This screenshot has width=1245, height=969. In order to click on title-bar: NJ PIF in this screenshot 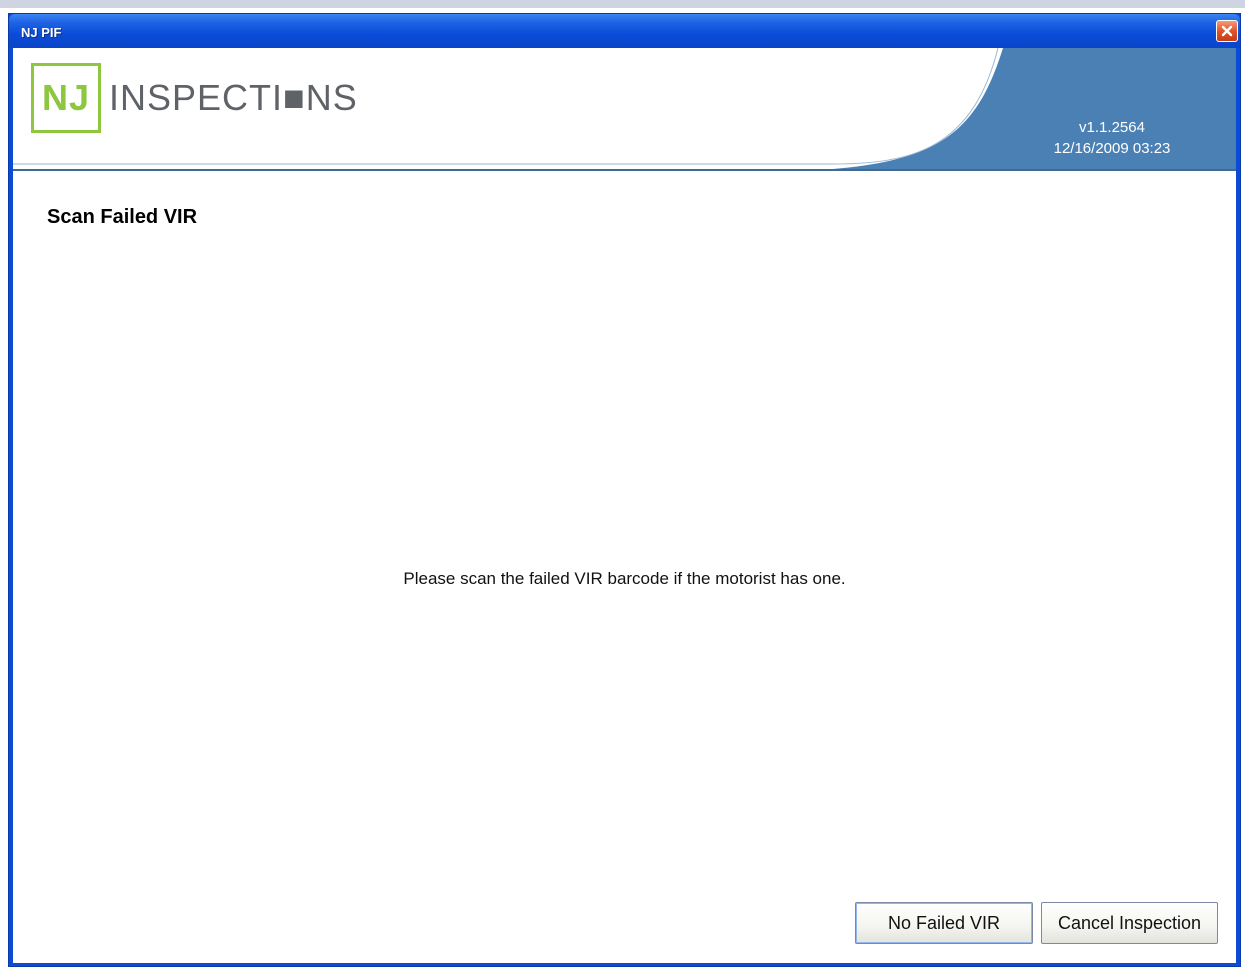, I will do `click(624, 31)`.